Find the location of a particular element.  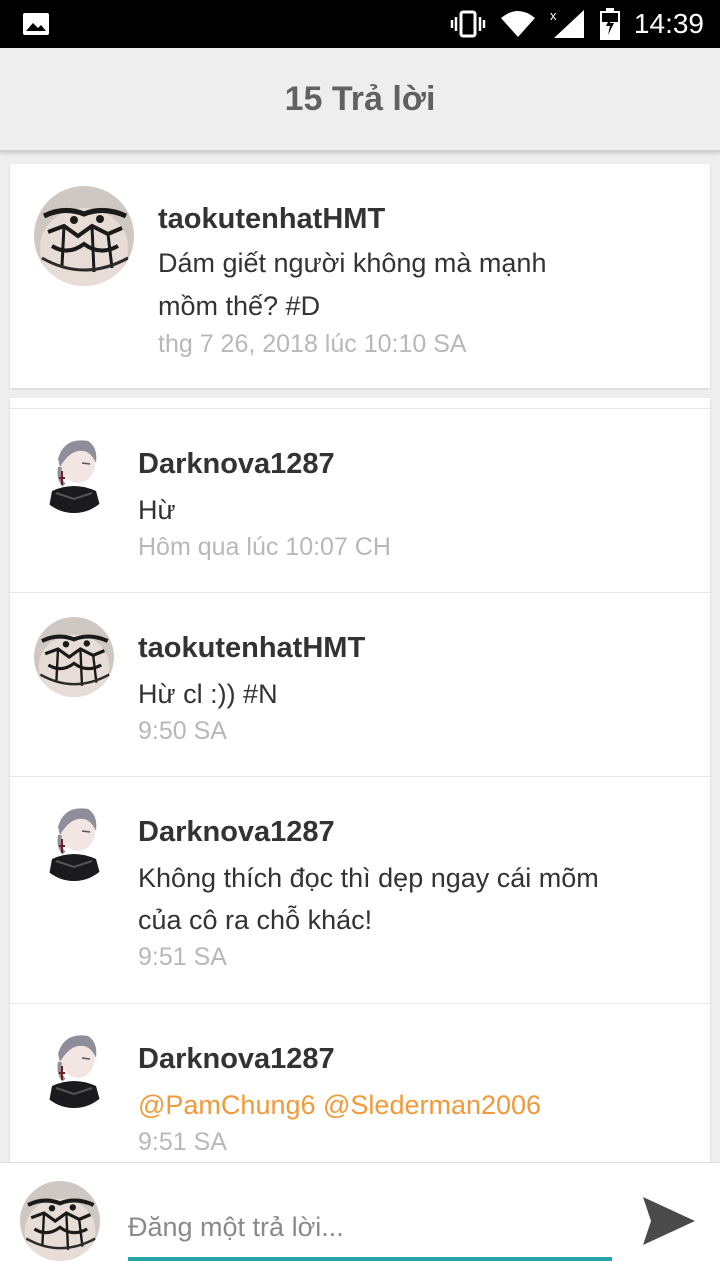

timestamp: thg 7 26, 2018 lúc 10:10 SA is located at coordinates (312, 344).